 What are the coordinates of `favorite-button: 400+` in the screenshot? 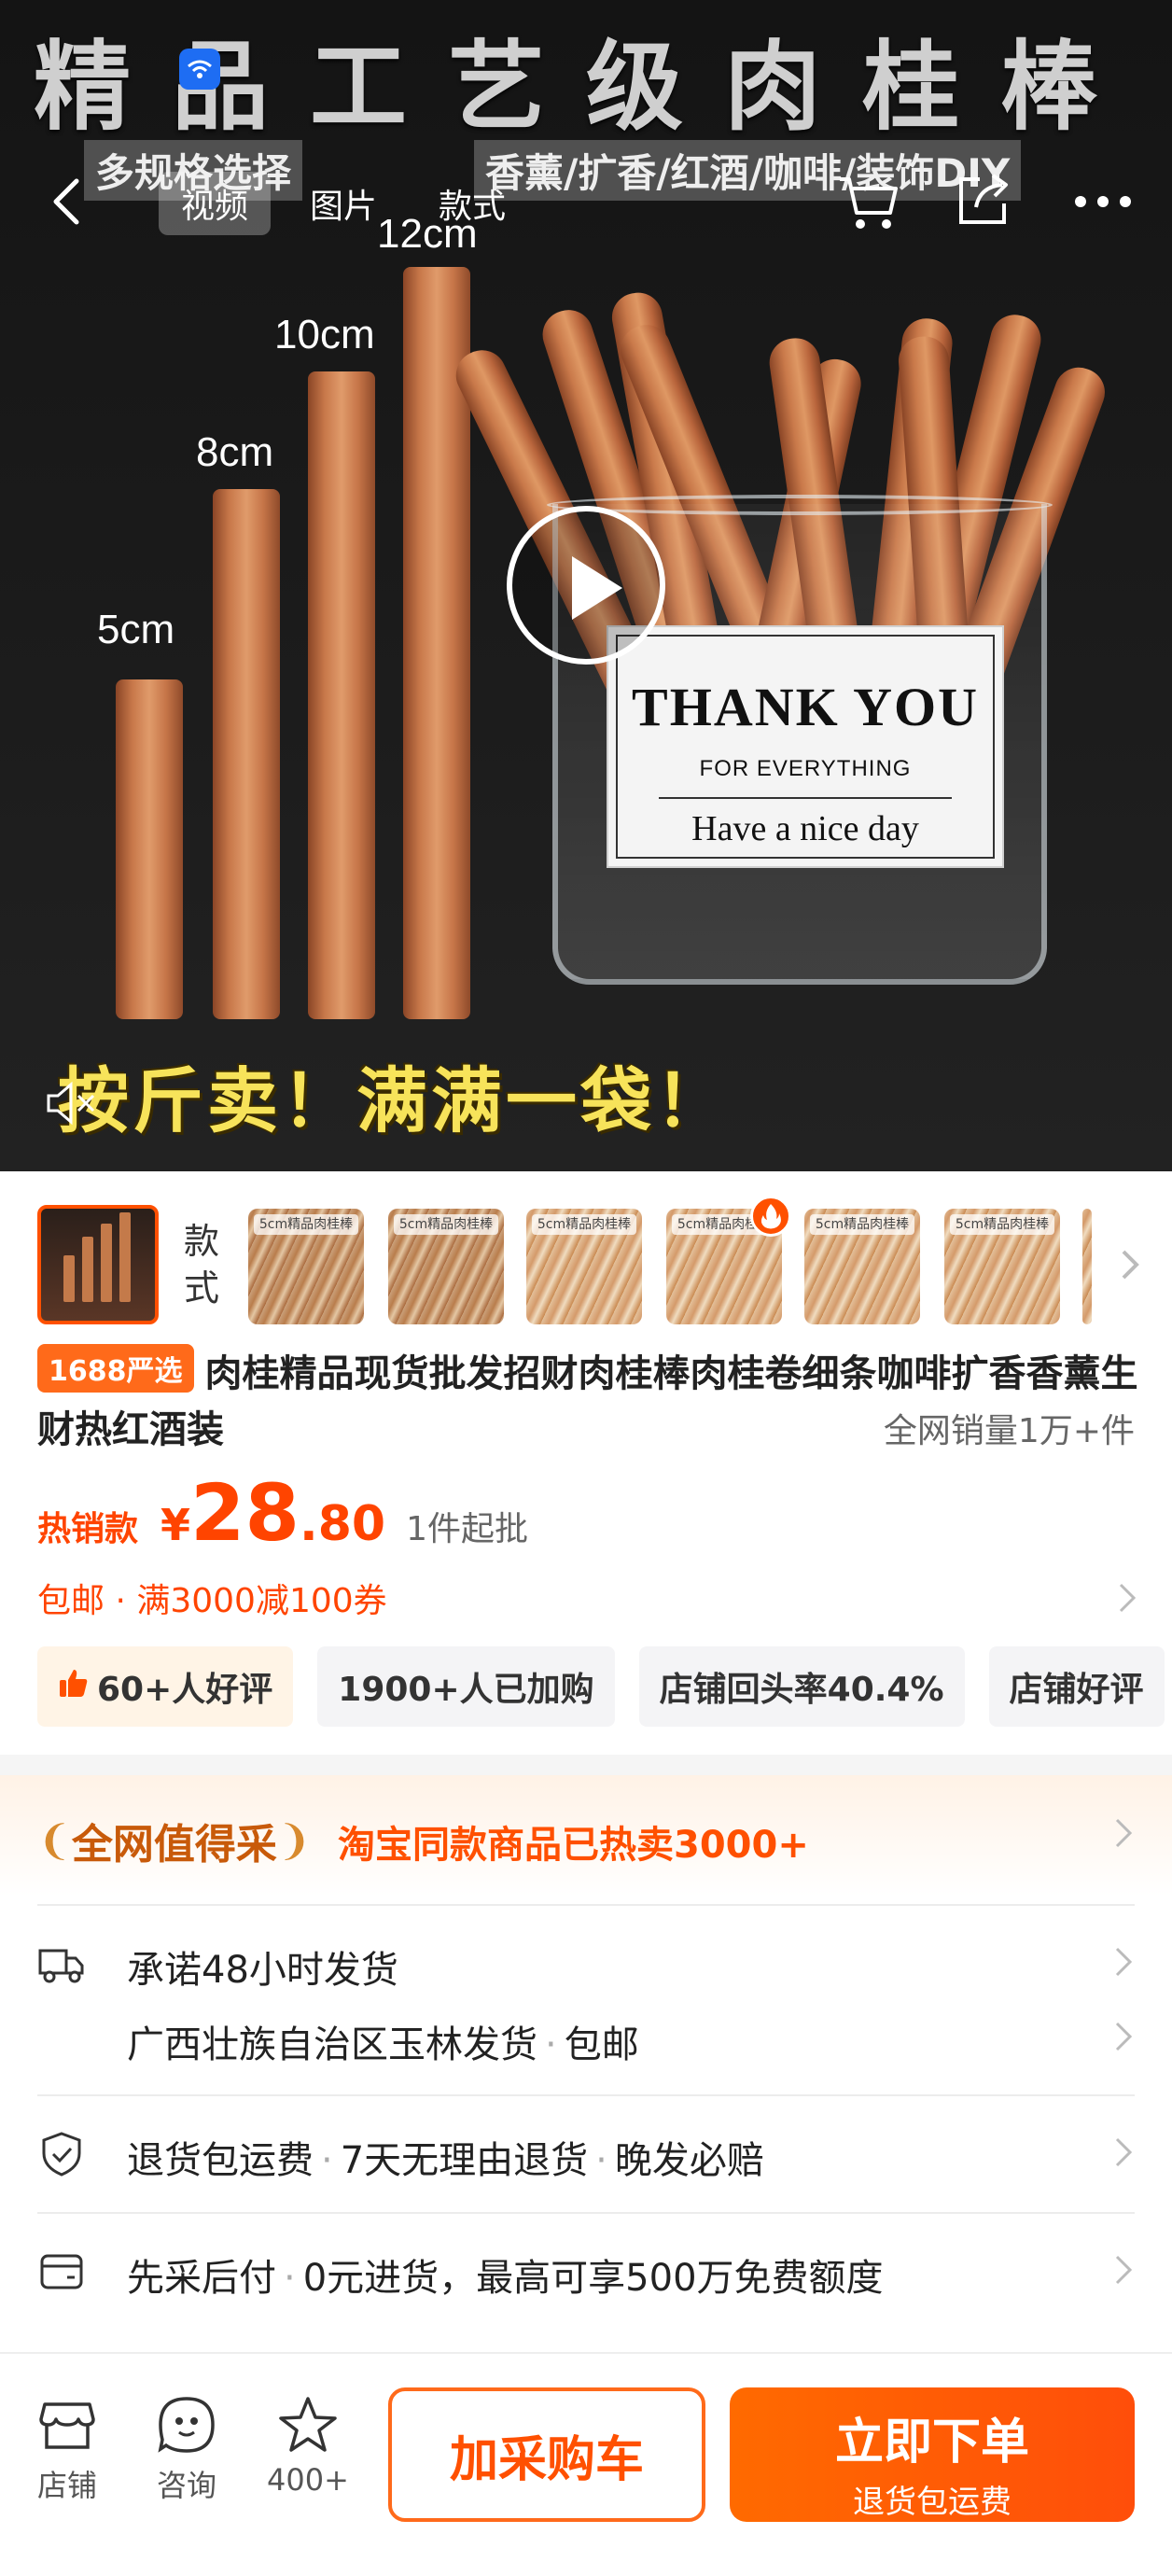 It's located at (308, 2446).